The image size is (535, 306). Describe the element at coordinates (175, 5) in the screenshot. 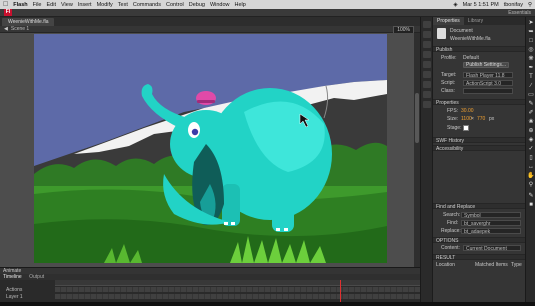

I see `menu-control: Control` at that location.